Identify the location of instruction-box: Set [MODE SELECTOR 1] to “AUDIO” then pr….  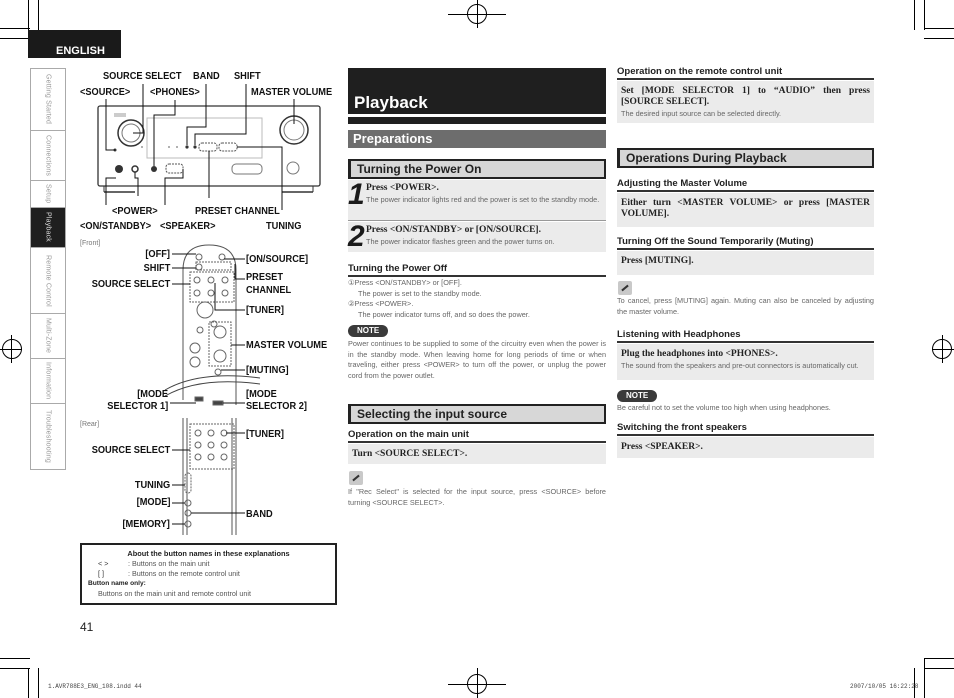
(745, 102).